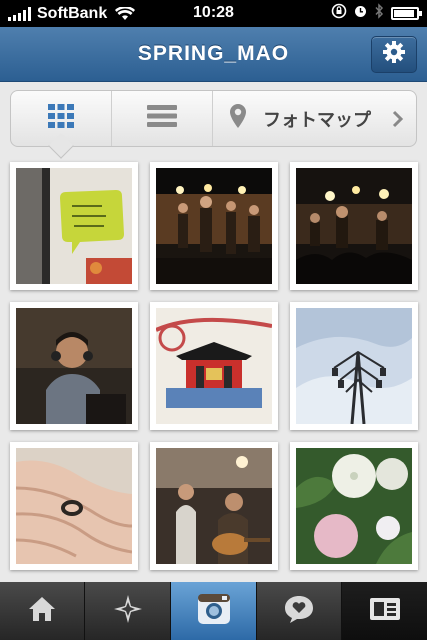  I want to click on photo-hydrangea, so click(354, 506).